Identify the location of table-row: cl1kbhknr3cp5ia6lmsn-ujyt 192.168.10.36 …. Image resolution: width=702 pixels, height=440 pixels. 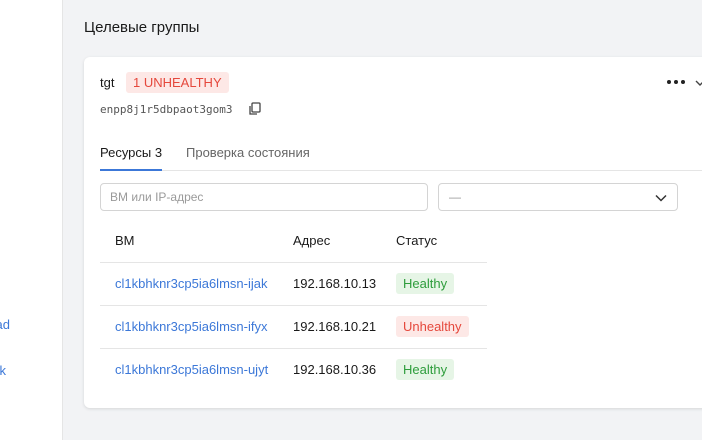
(293, 369).